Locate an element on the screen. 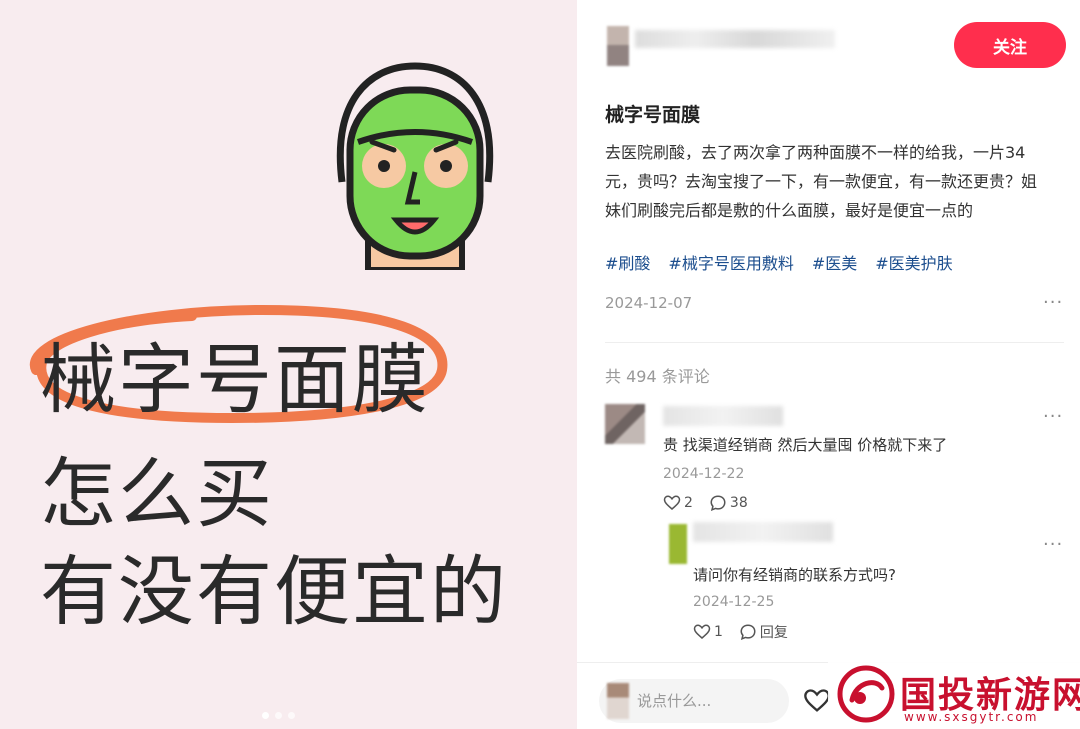  image-pager is located at coordinates (278, 715).